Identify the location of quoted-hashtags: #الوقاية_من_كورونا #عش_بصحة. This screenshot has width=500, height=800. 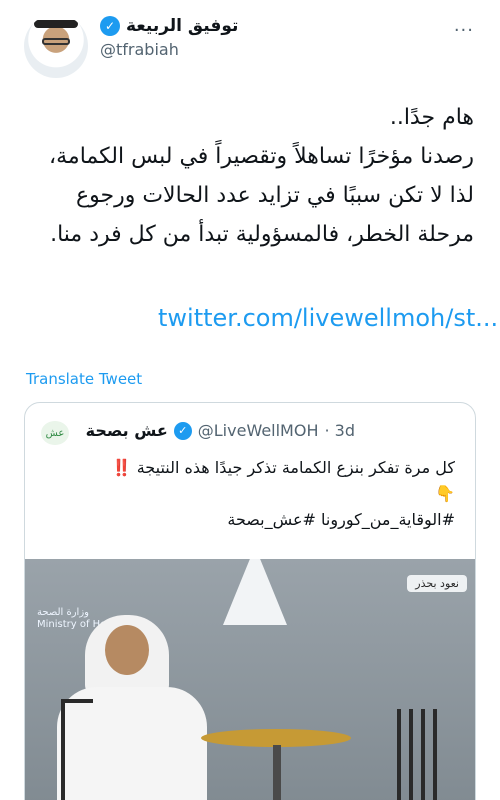
(245, 520).